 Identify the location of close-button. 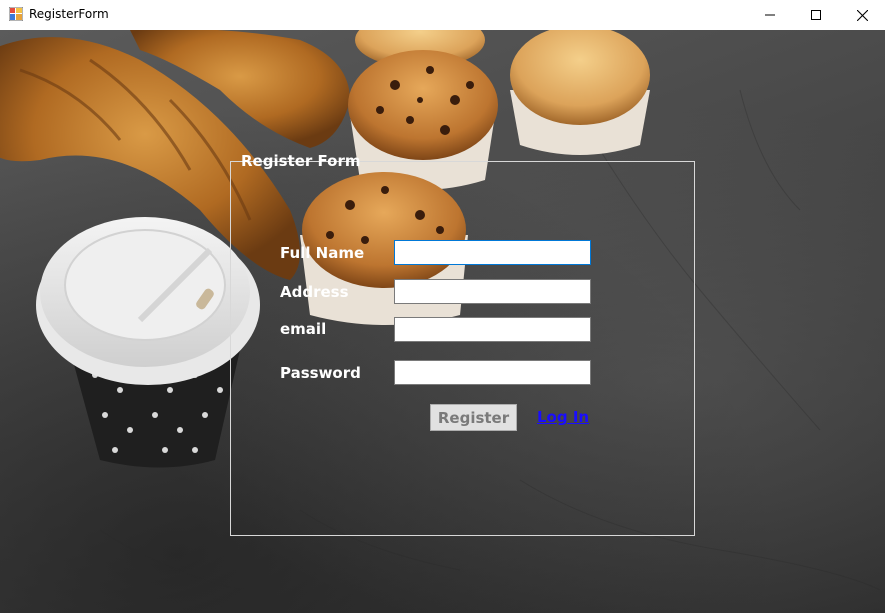
(862, 15).